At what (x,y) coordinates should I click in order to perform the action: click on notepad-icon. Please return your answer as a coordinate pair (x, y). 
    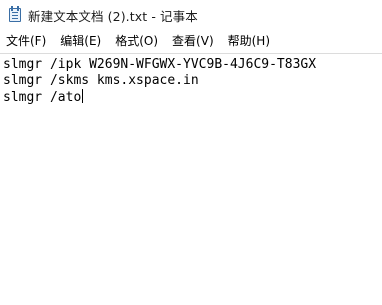
    Looking at the image, I should click on (15, 14).